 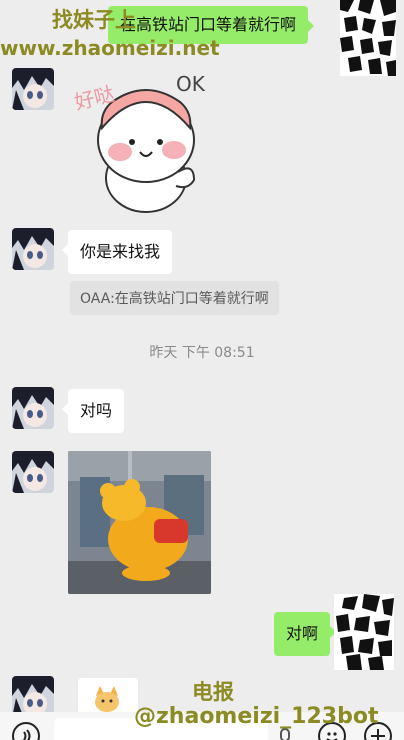 What do you see at coordinates (139, 522) in the screenshot?
I see `winnie-pooh-photo` at bounding box center [139, 522].